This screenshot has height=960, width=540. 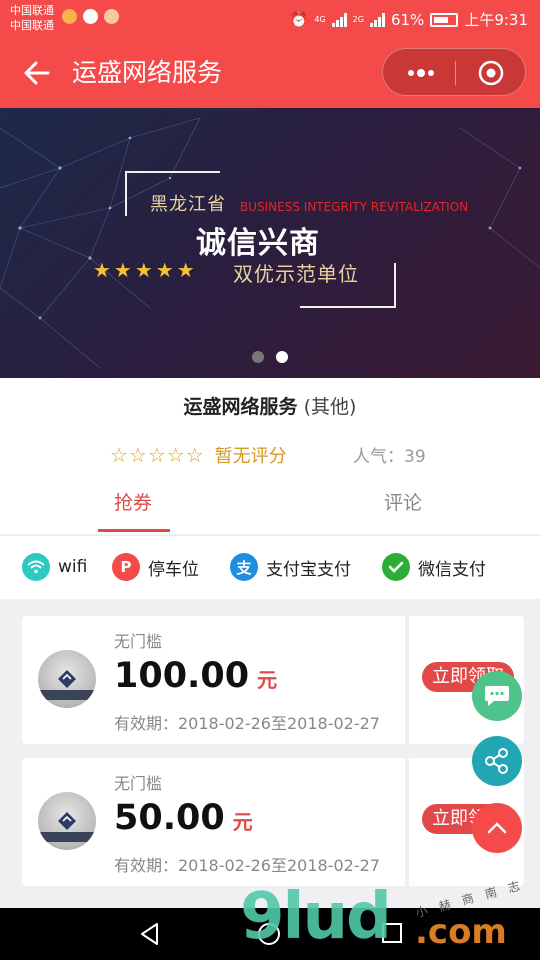 I want to click on back-to-top-button, so click(x=497, y=828).